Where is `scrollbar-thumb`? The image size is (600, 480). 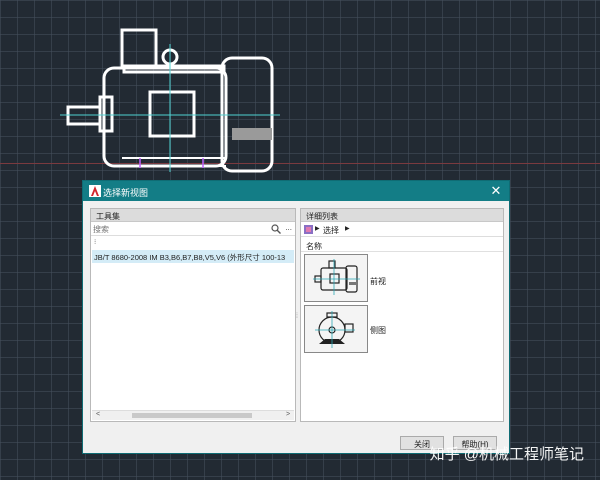 scrollbar-thumb is located at coordinates (192, 415).